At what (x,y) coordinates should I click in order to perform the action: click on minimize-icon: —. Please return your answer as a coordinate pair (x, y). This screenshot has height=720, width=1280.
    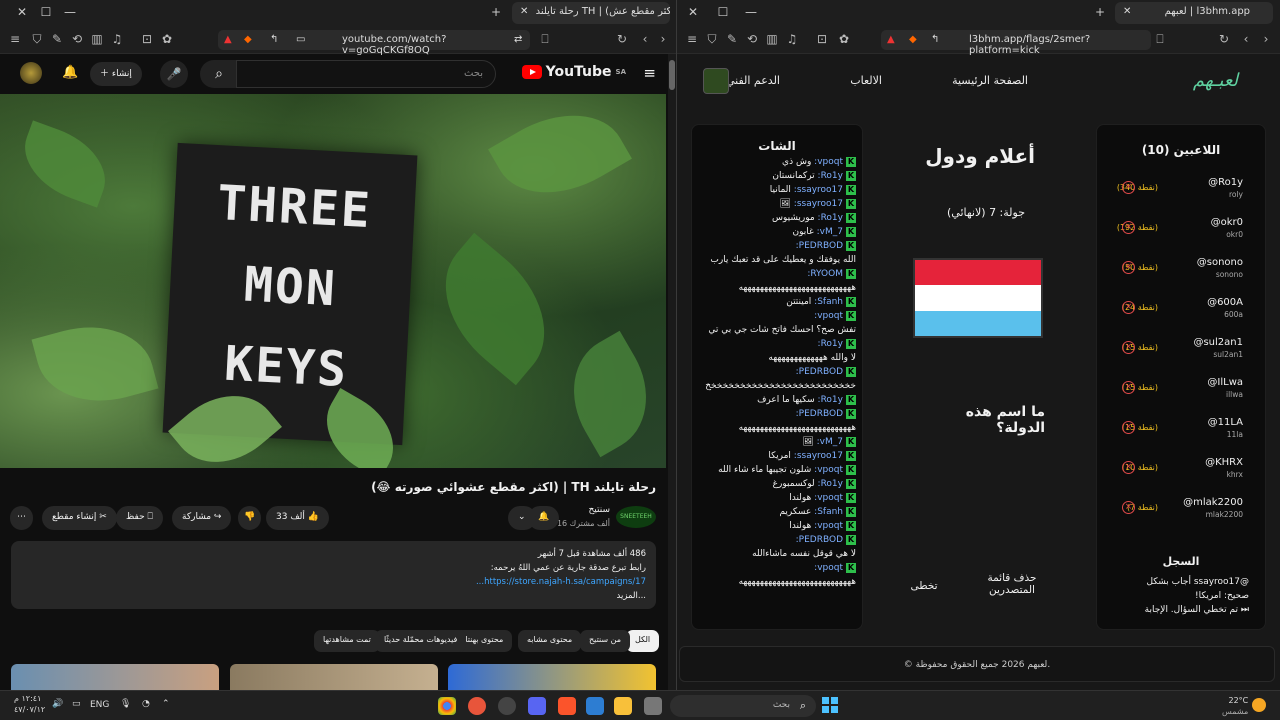
    Looking at the image, I should click on (70, 12).